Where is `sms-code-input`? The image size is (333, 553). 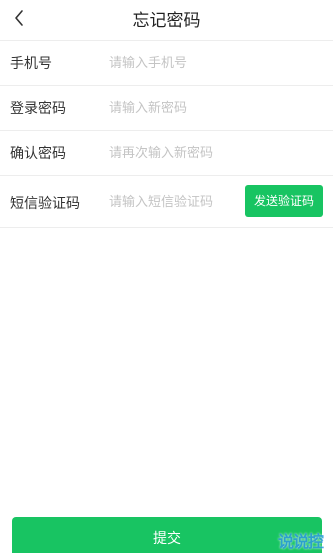 sms-code-input is located at coordinates (172, 202).